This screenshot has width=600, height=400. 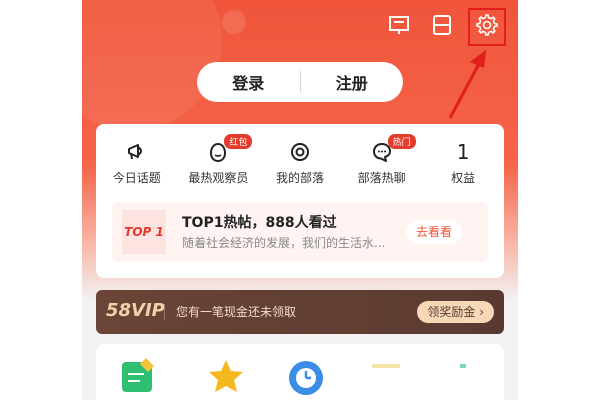 I want to click on menu-item-benefits: 1 权益, so click(x=463, y=163).